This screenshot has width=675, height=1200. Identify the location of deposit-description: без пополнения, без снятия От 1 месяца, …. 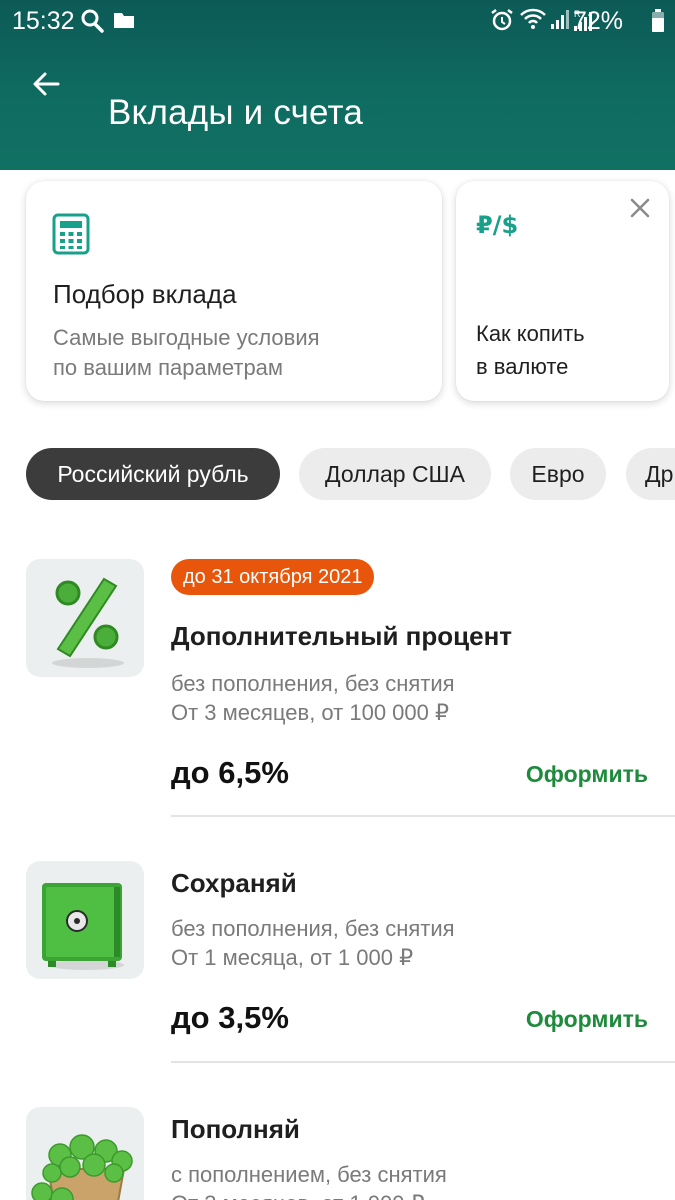
(313, 943).